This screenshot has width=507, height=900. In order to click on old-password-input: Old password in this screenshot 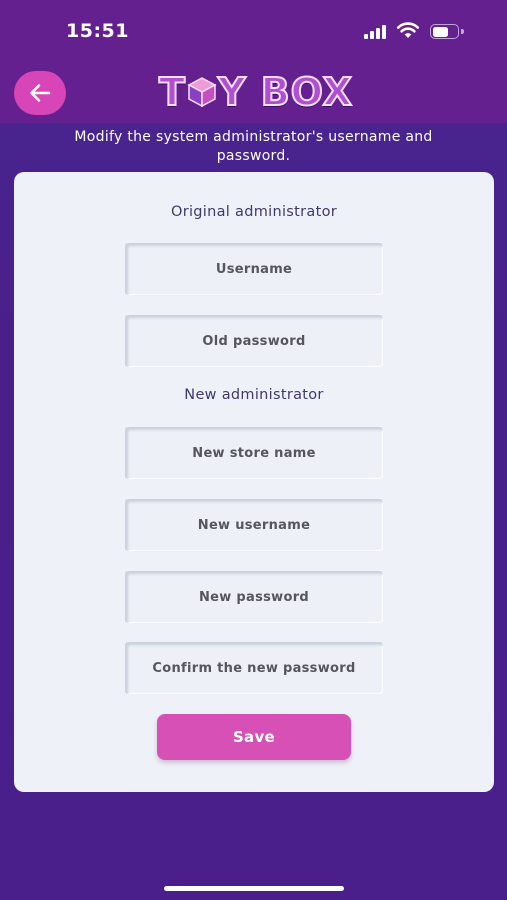, I will do `click(254, 341)`.